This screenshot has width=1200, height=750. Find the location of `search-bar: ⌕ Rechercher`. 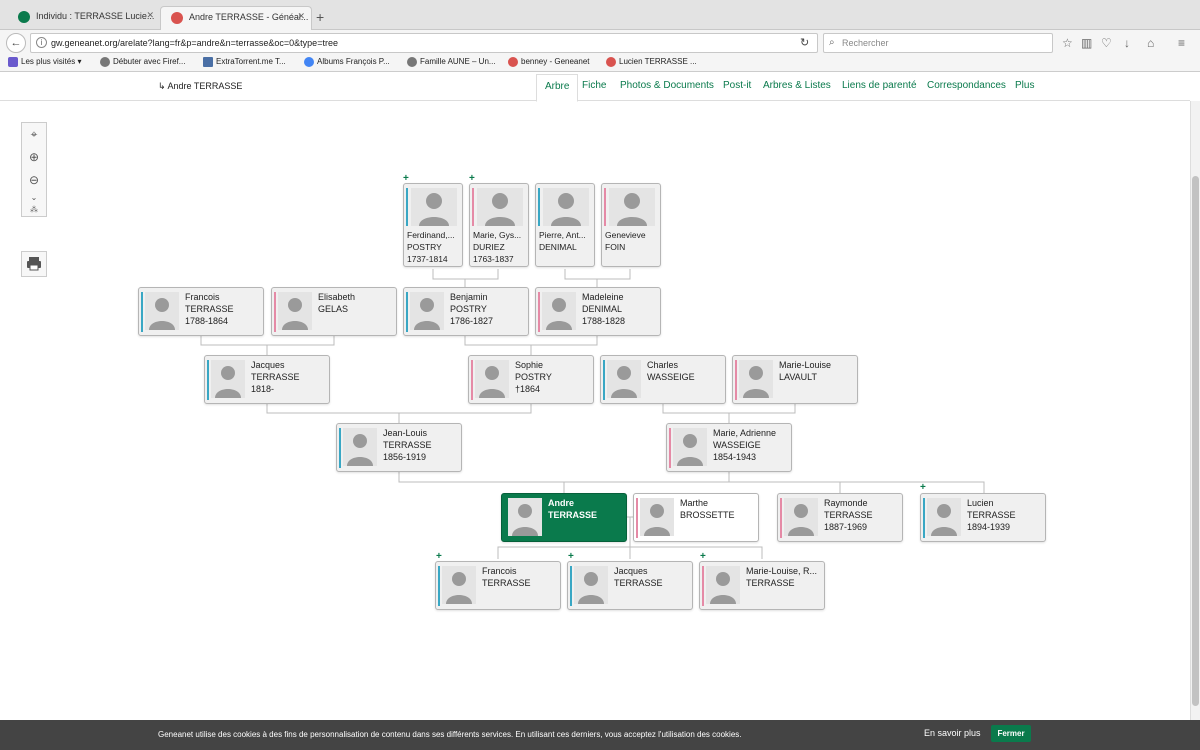

search-bar: ⌕ Rechercher is located at coordinates (938, 43).